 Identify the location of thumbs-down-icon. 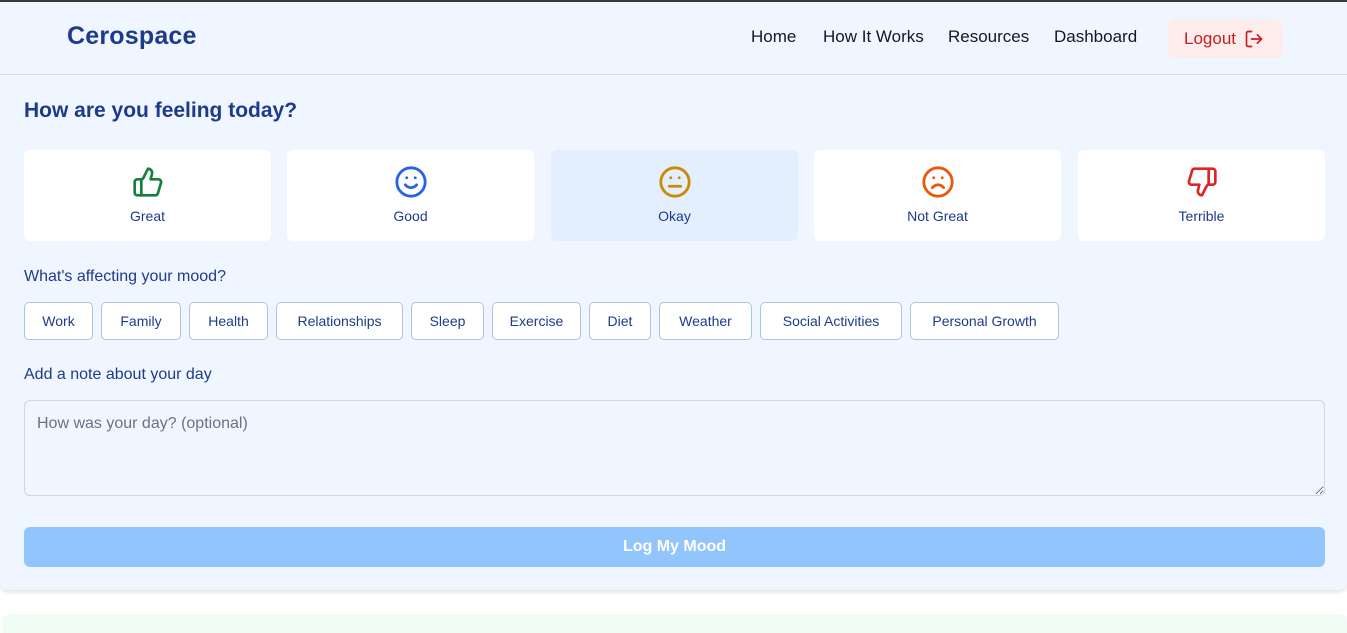
(1202, 182).